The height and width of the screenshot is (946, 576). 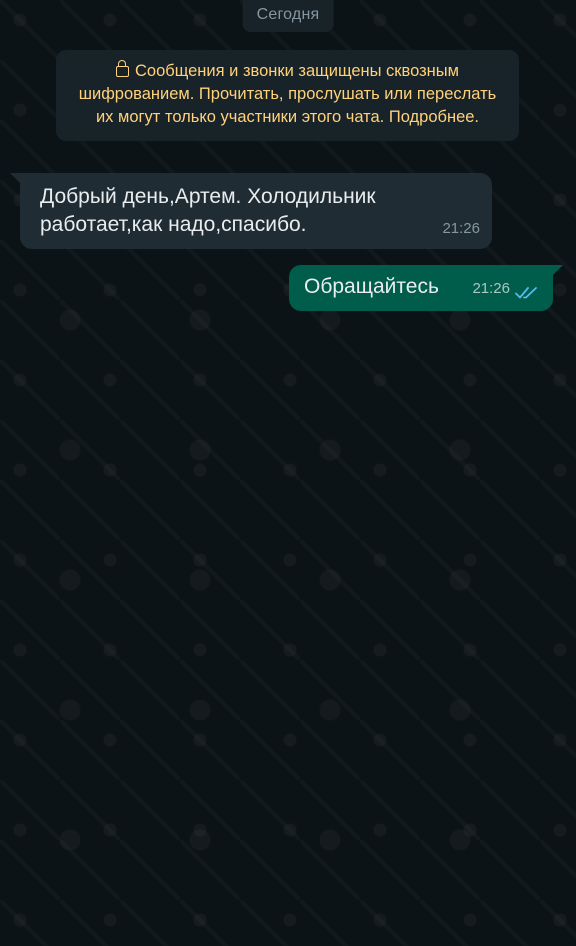 What do you see at coordinates (123, 68) in the screenshot?
I see `lock-icon` at bounding box center [123, 68].